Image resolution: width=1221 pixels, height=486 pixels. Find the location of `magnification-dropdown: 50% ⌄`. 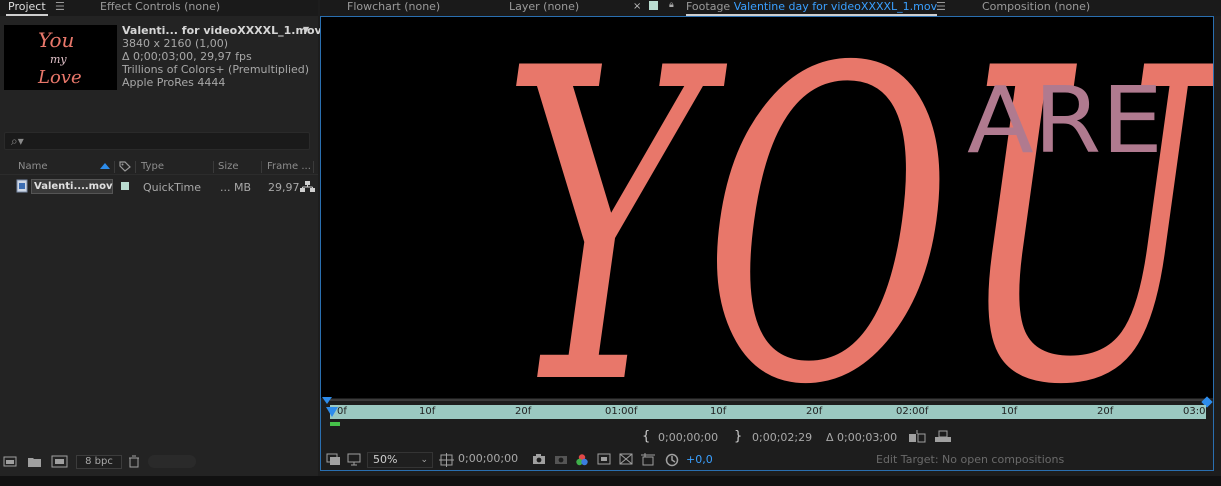

magnification-dropdown: 50% ⌄ is located at coordinates (400, 460).